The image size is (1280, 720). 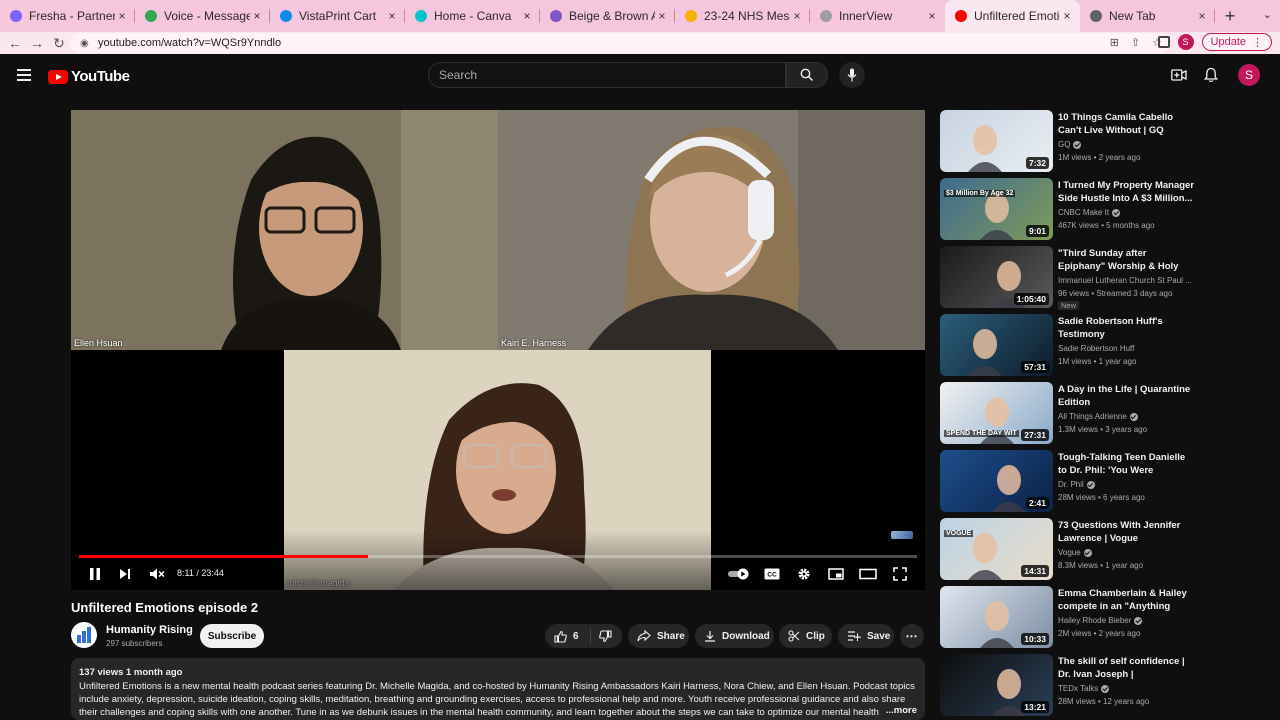 What do you see at coordinates (59, 43) in the screenshot?
I see `reload-icon: ↻` at bounding box center [59, 43].